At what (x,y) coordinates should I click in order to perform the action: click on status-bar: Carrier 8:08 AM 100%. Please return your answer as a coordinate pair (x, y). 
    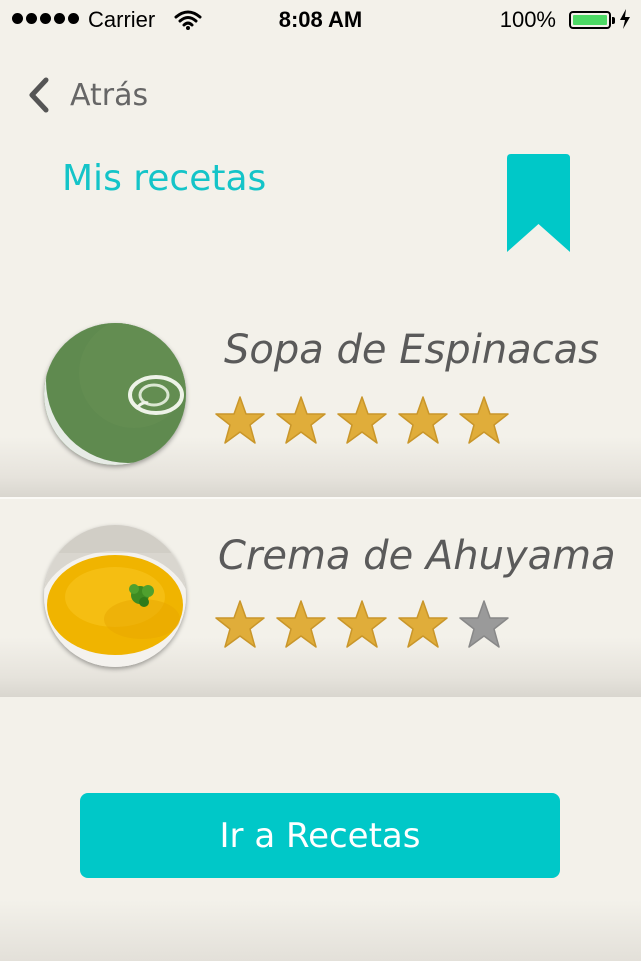
    Looking at the image, I should click on (320, 20).